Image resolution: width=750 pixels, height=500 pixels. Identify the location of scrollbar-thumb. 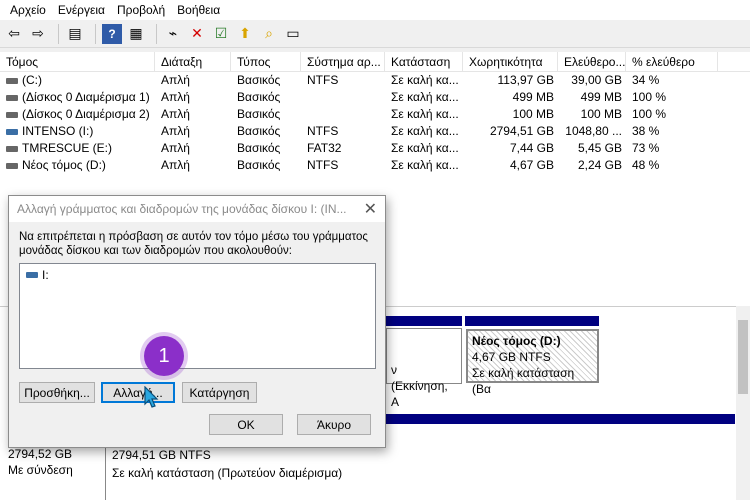
(743, 357).